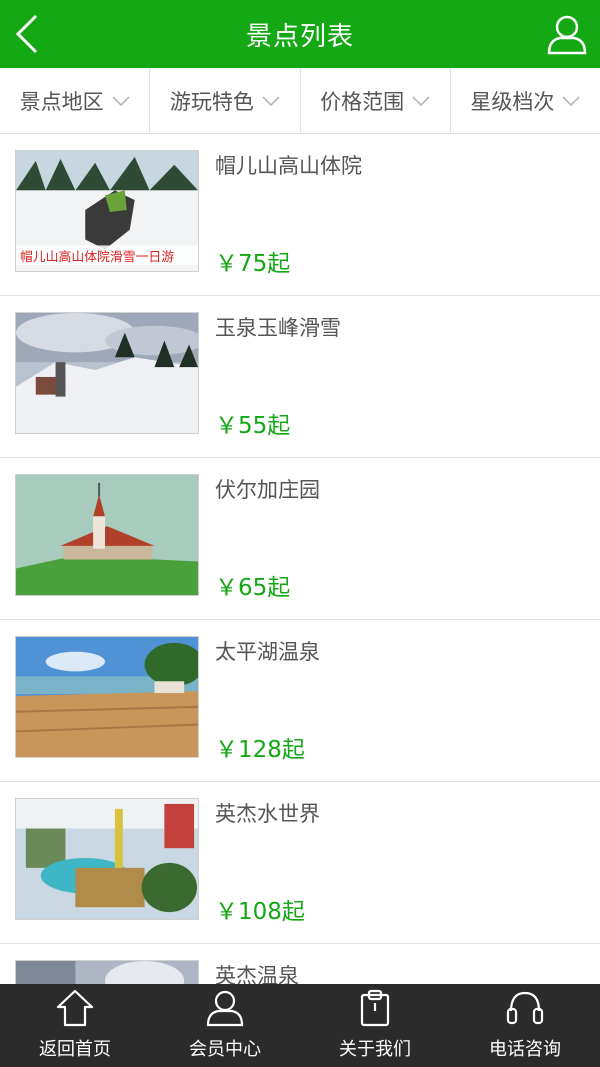 This screenshot has width=600, height=1067. What do you see at coordinates (267, 652) in the screenshot?
I see `attraction-name: 太平湖温泉` at bounding box center [267, 652].